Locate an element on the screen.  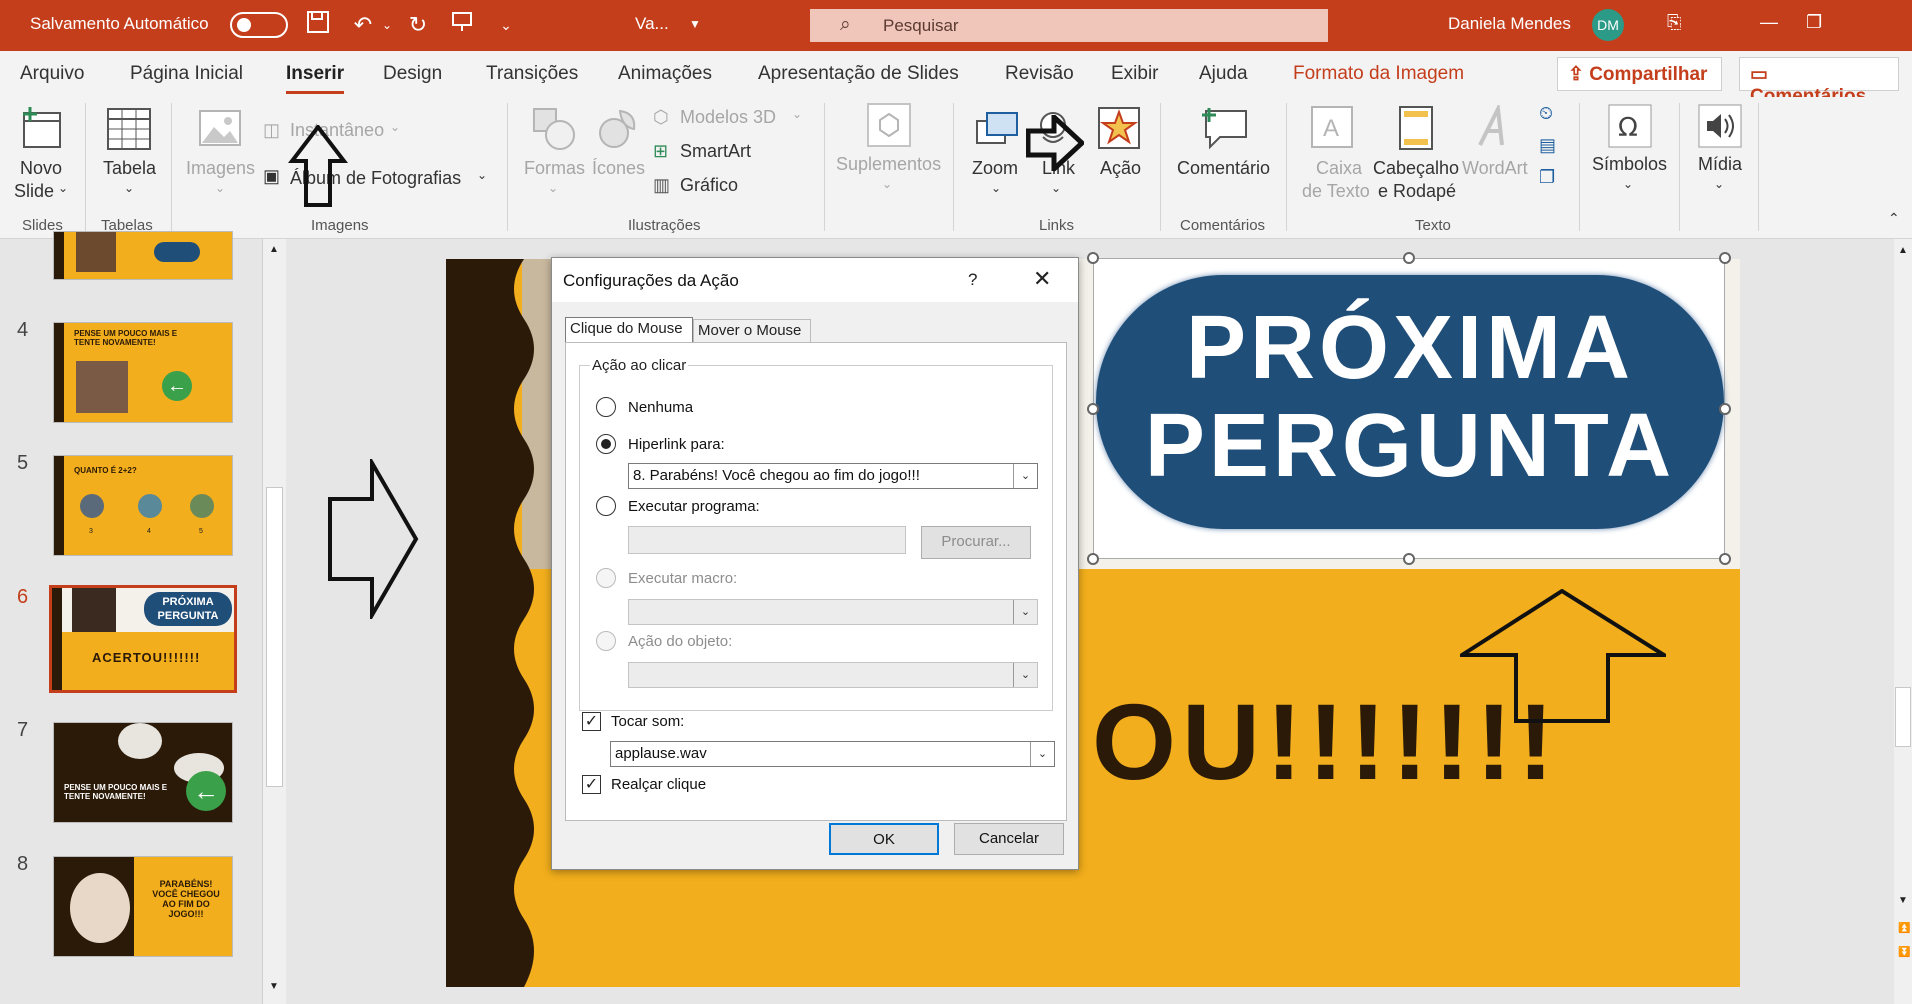
object-action-select: ⌄ is located at coordinates (833, 675).